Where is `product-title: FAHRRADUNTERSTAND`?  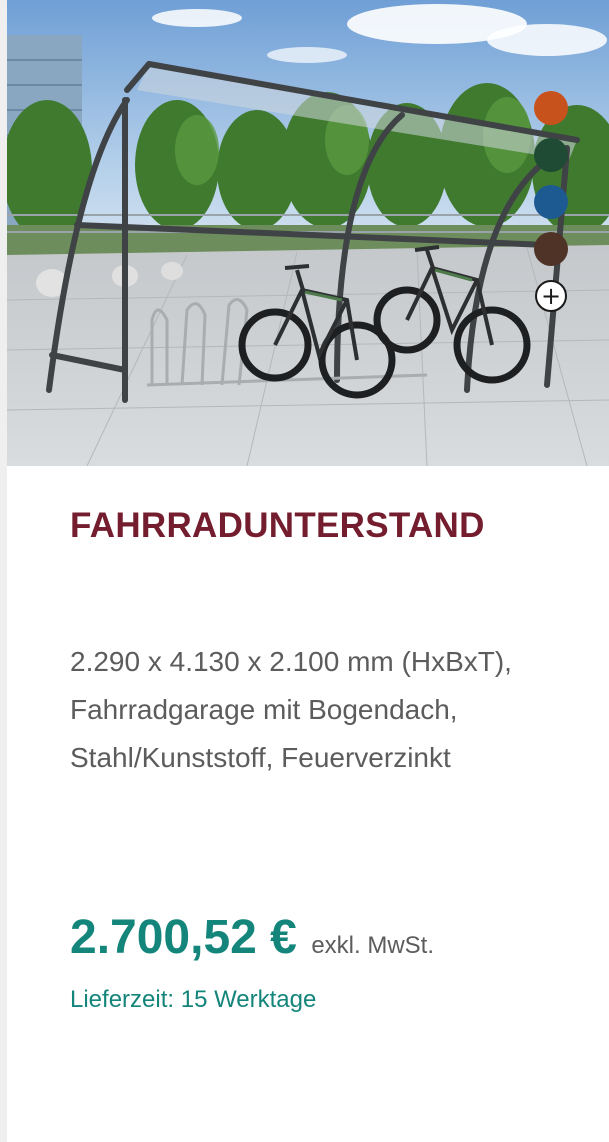
product-title: FAHRRADUNTERSTAND is located at coordinates (277, 526).